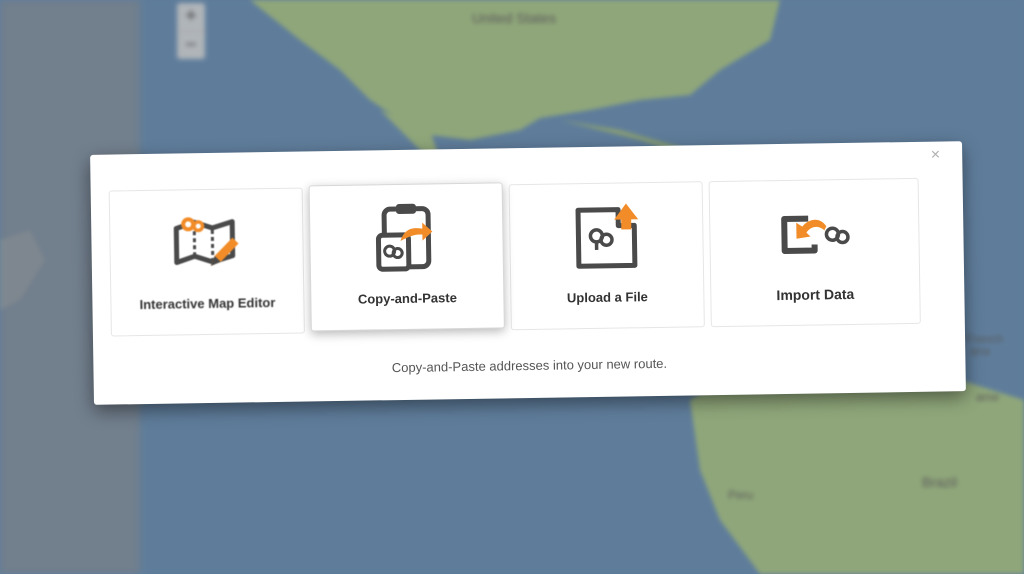 The height and width of the screenshot is (574, 1024). I want to click on option-label: Copy-and-Paste, so click(407, 298).